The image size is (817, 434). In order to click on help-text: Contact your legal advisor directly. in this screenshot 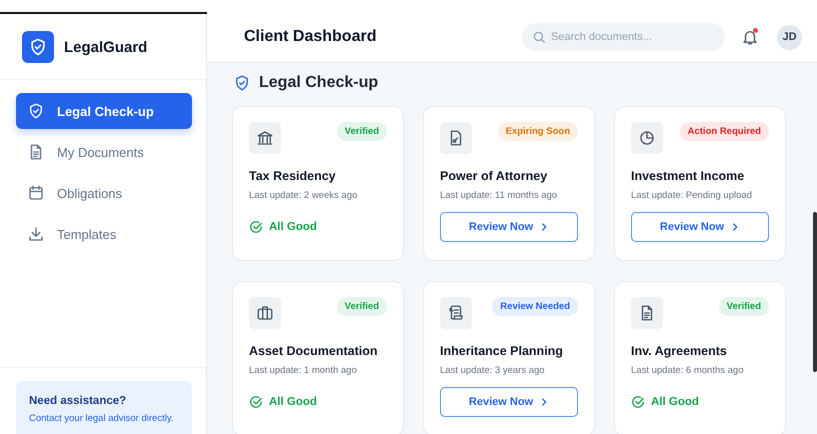, I will do `click(101, 418)`.